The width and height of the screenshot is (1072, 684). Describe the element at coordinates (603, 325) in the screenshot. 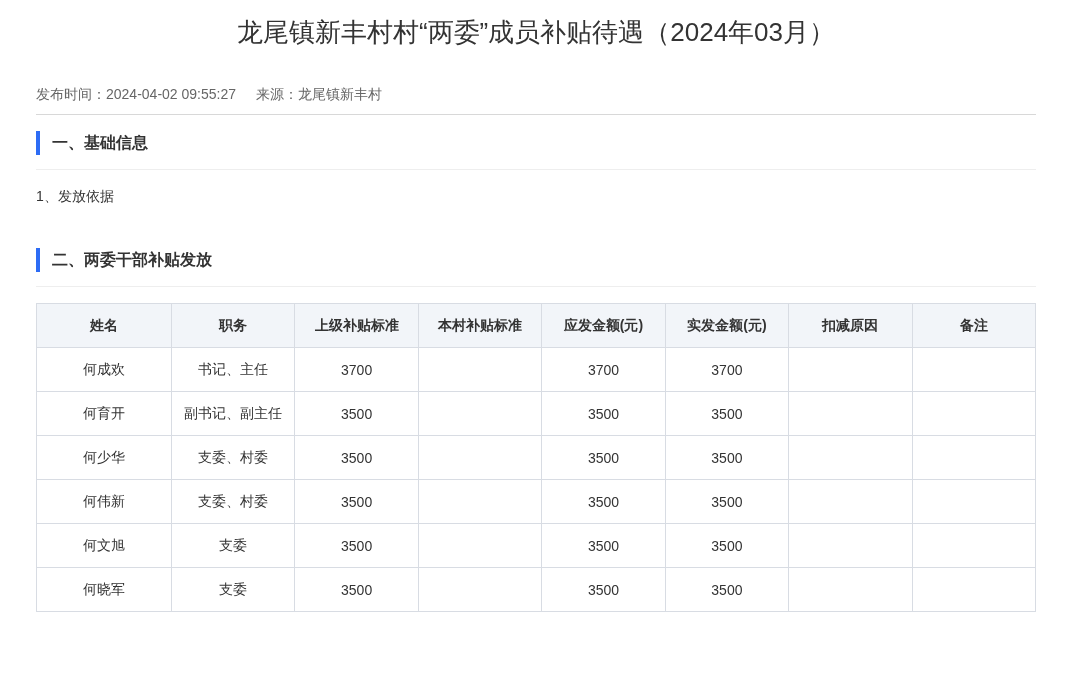

I see `column-header: 应发金额(元)` at that location.